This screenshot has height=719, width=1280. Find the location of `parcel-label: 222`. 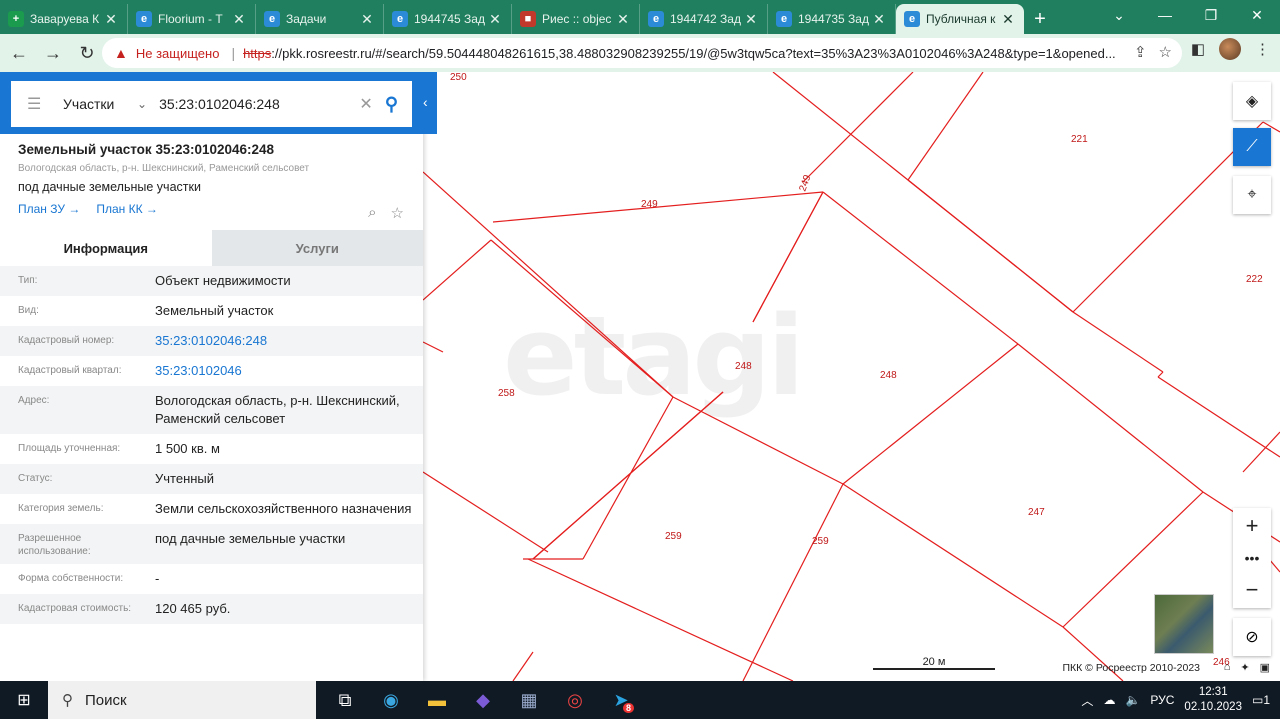

parcel-label: 222 is located at coordinates (1254, 279).